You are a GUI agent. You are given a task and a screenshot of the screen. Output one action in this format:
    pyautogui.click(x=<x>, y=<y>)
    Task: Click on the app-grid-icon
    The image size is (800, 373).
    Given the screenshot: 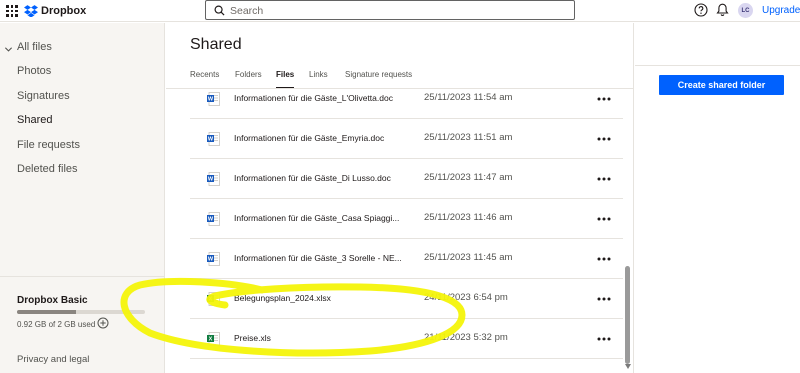 What is the action you would take?
    pyautogui.click(x=12, y=11)
    